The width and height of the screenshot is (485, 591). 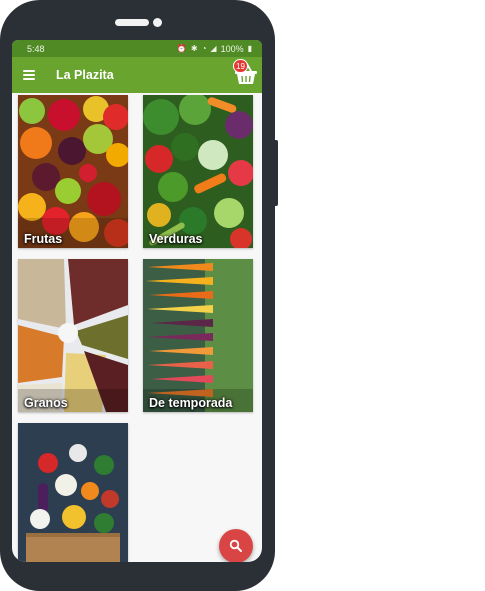 I want to click on battery-level: 100%, so click(x=232, y=48).